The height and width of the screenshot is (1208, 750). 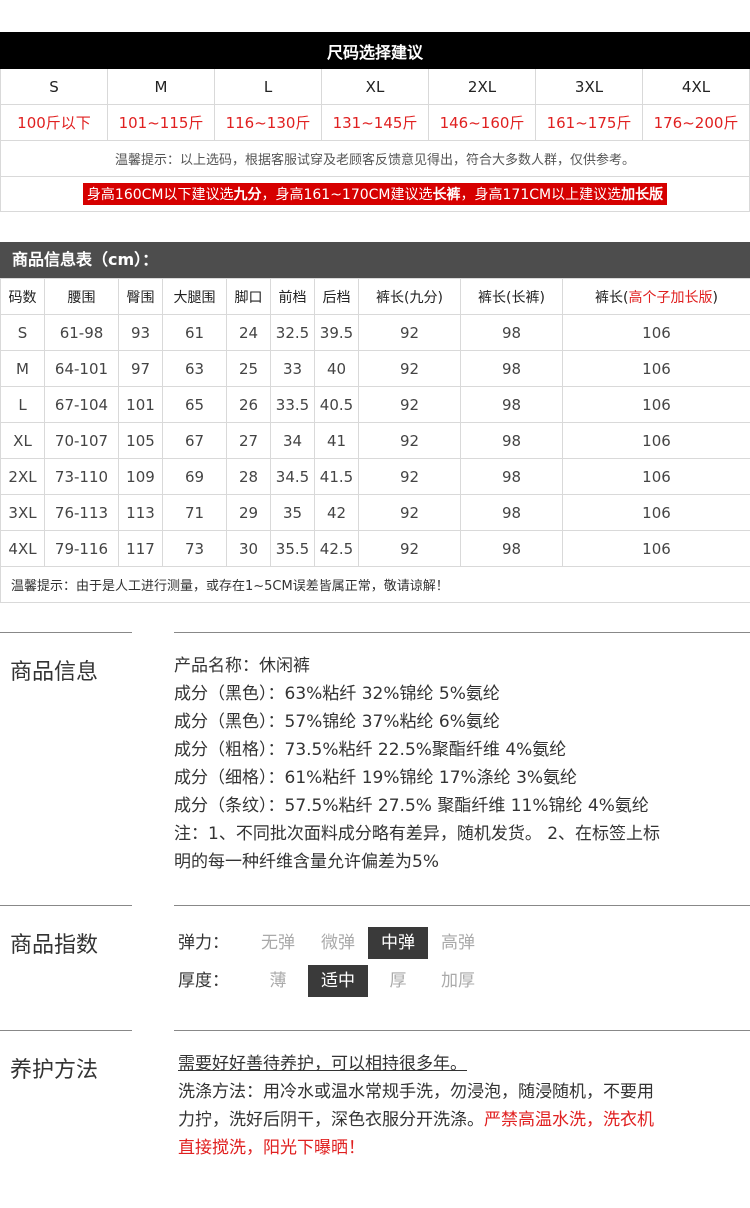 I want to click on table-cell: 42.5, so click(x=336, y=548).